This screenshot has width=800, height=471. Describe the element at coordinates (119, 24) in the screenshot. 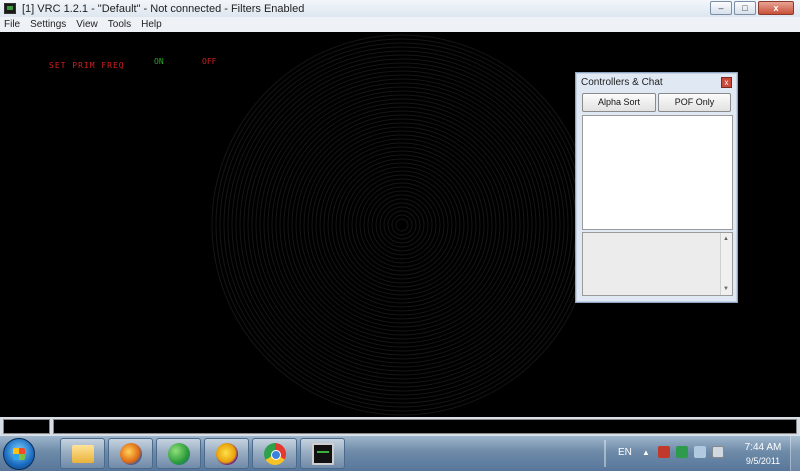

I see `menu-tools: Tools` at that location.